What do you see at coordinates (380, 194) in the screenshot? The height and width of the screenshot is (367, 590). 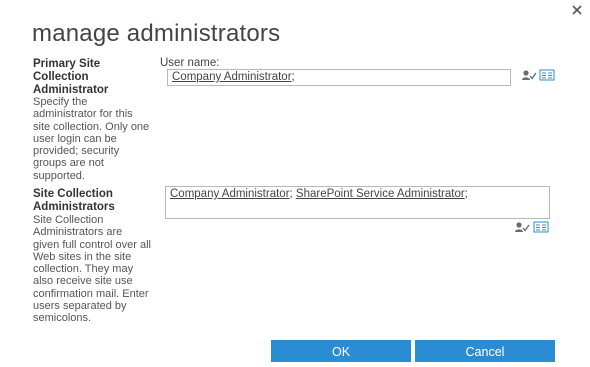 I see `resolved-user: SharePoint Service Administrator` at bounding box center [380, 194].